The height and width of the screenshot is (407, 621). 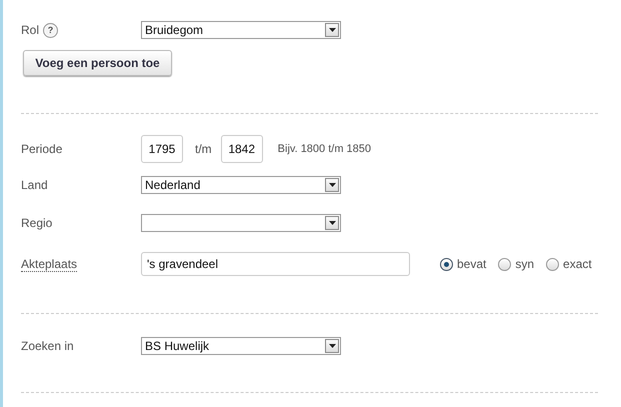 I want to click on hint-text: Bijv. 1800 t/m 1850, so click(x=325, y=149).